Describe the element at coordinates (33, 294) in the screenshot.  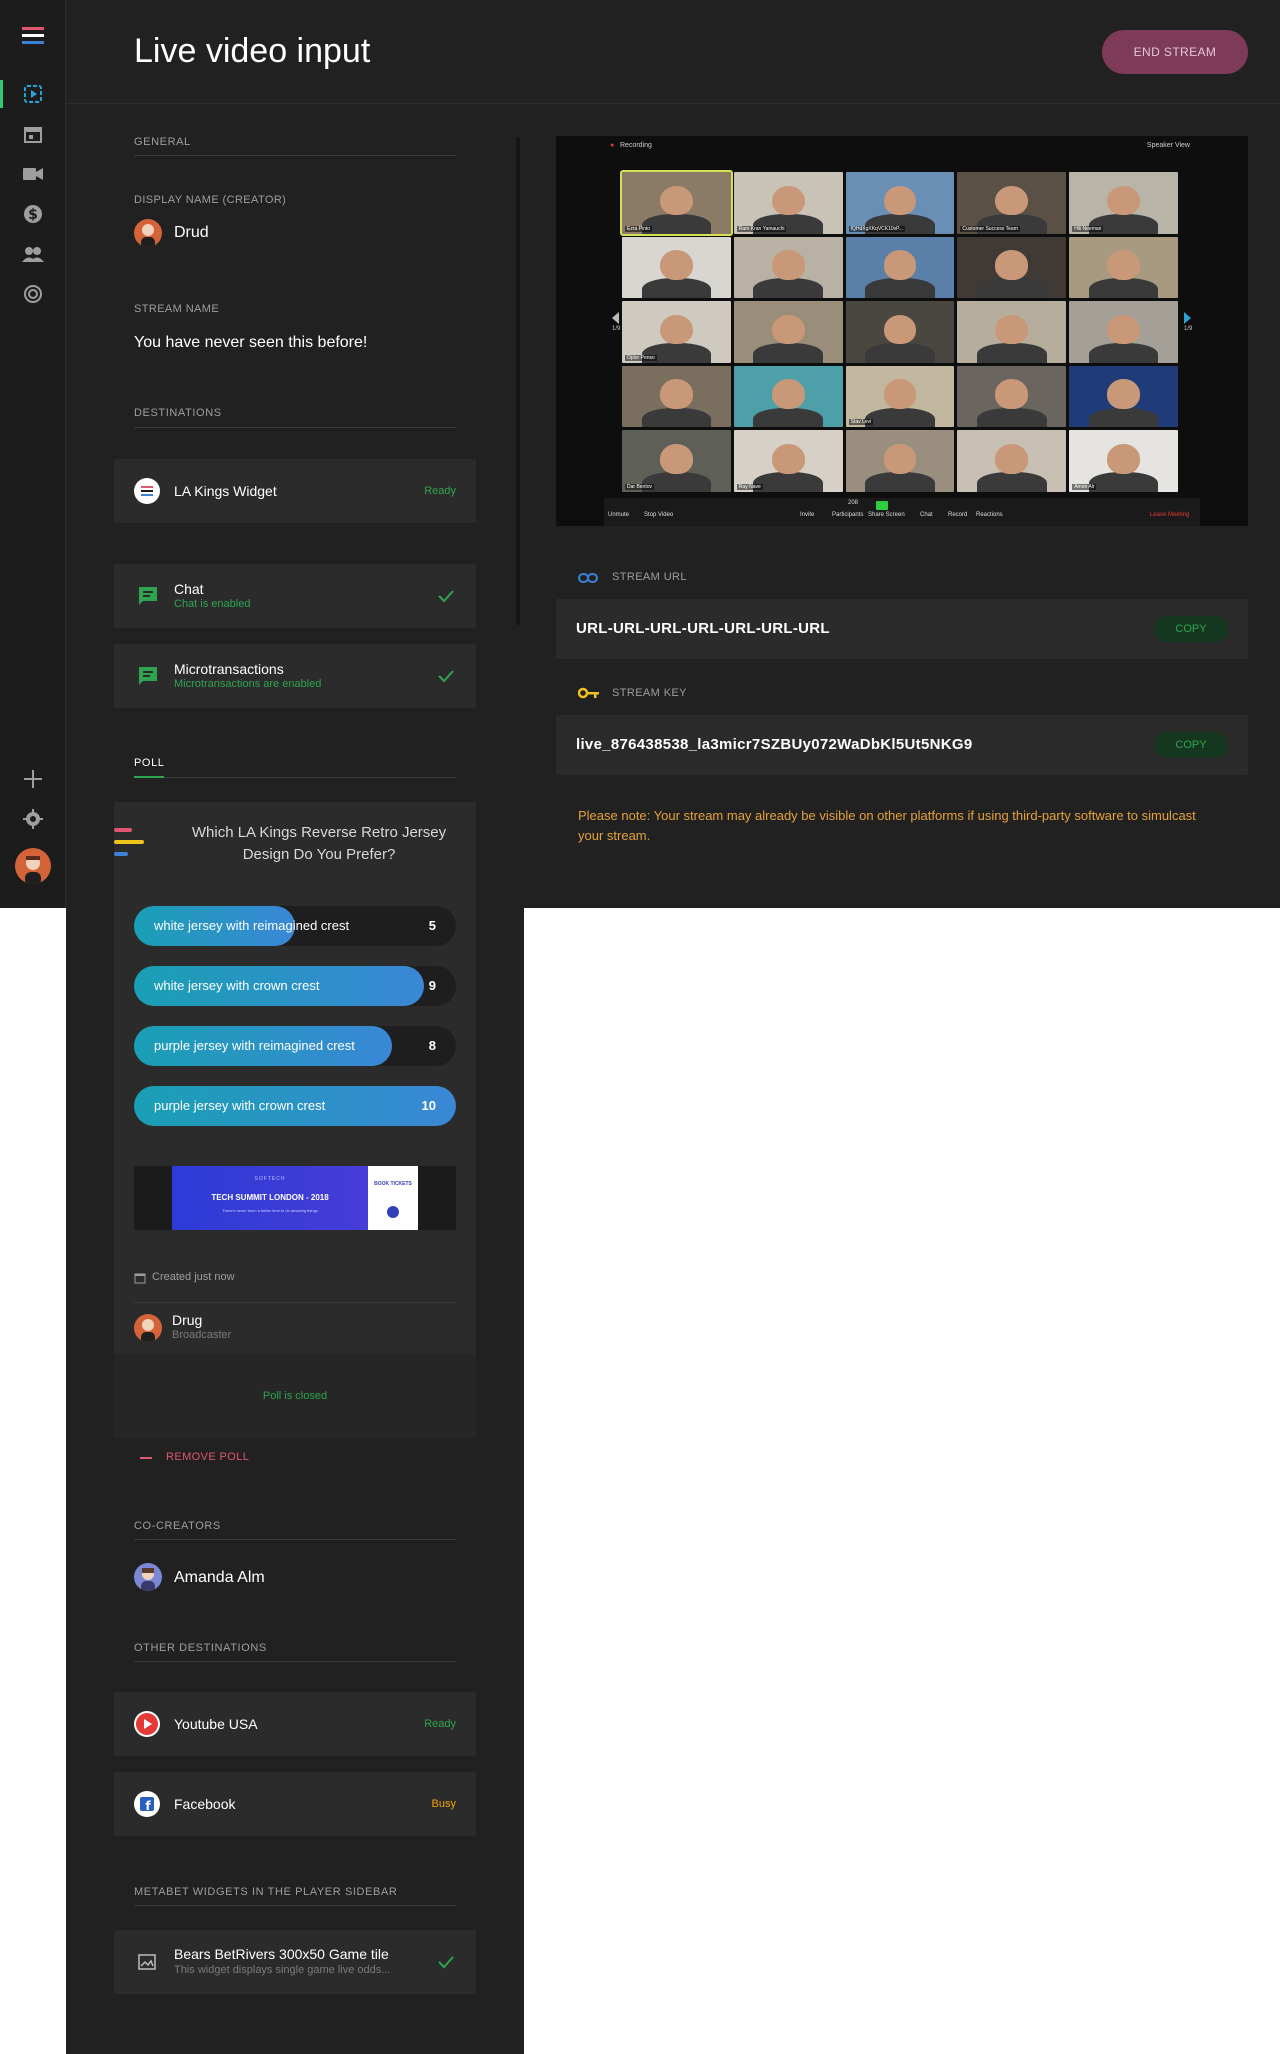
I see `target-icon` at that location.